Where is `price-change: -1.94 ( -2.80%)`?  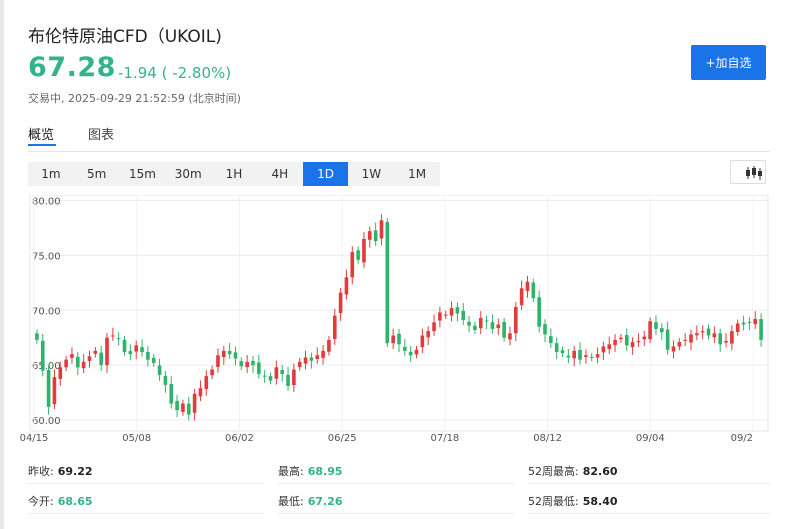
price-change: -1.94 ( -2.80%) is located at coordinates (175, 73).